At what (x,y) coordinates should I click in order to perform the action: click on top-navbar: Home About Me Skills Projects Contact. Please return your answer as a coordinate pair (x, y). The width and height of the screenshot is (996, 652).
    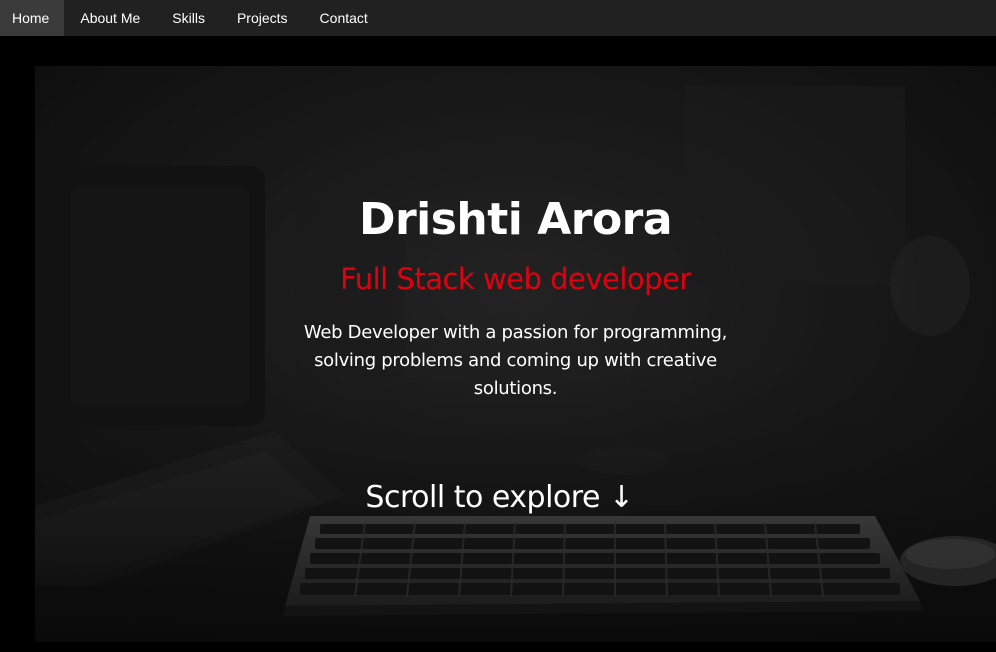
    Looking at the image, I should click on (498, 18).